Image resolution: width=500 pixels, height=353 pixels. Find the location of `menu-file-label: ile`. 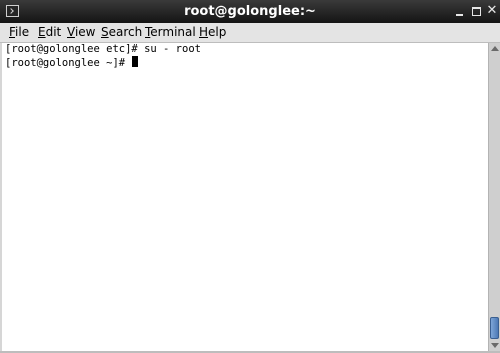

menu-file-label: ile is located at coordinates (22, 32).